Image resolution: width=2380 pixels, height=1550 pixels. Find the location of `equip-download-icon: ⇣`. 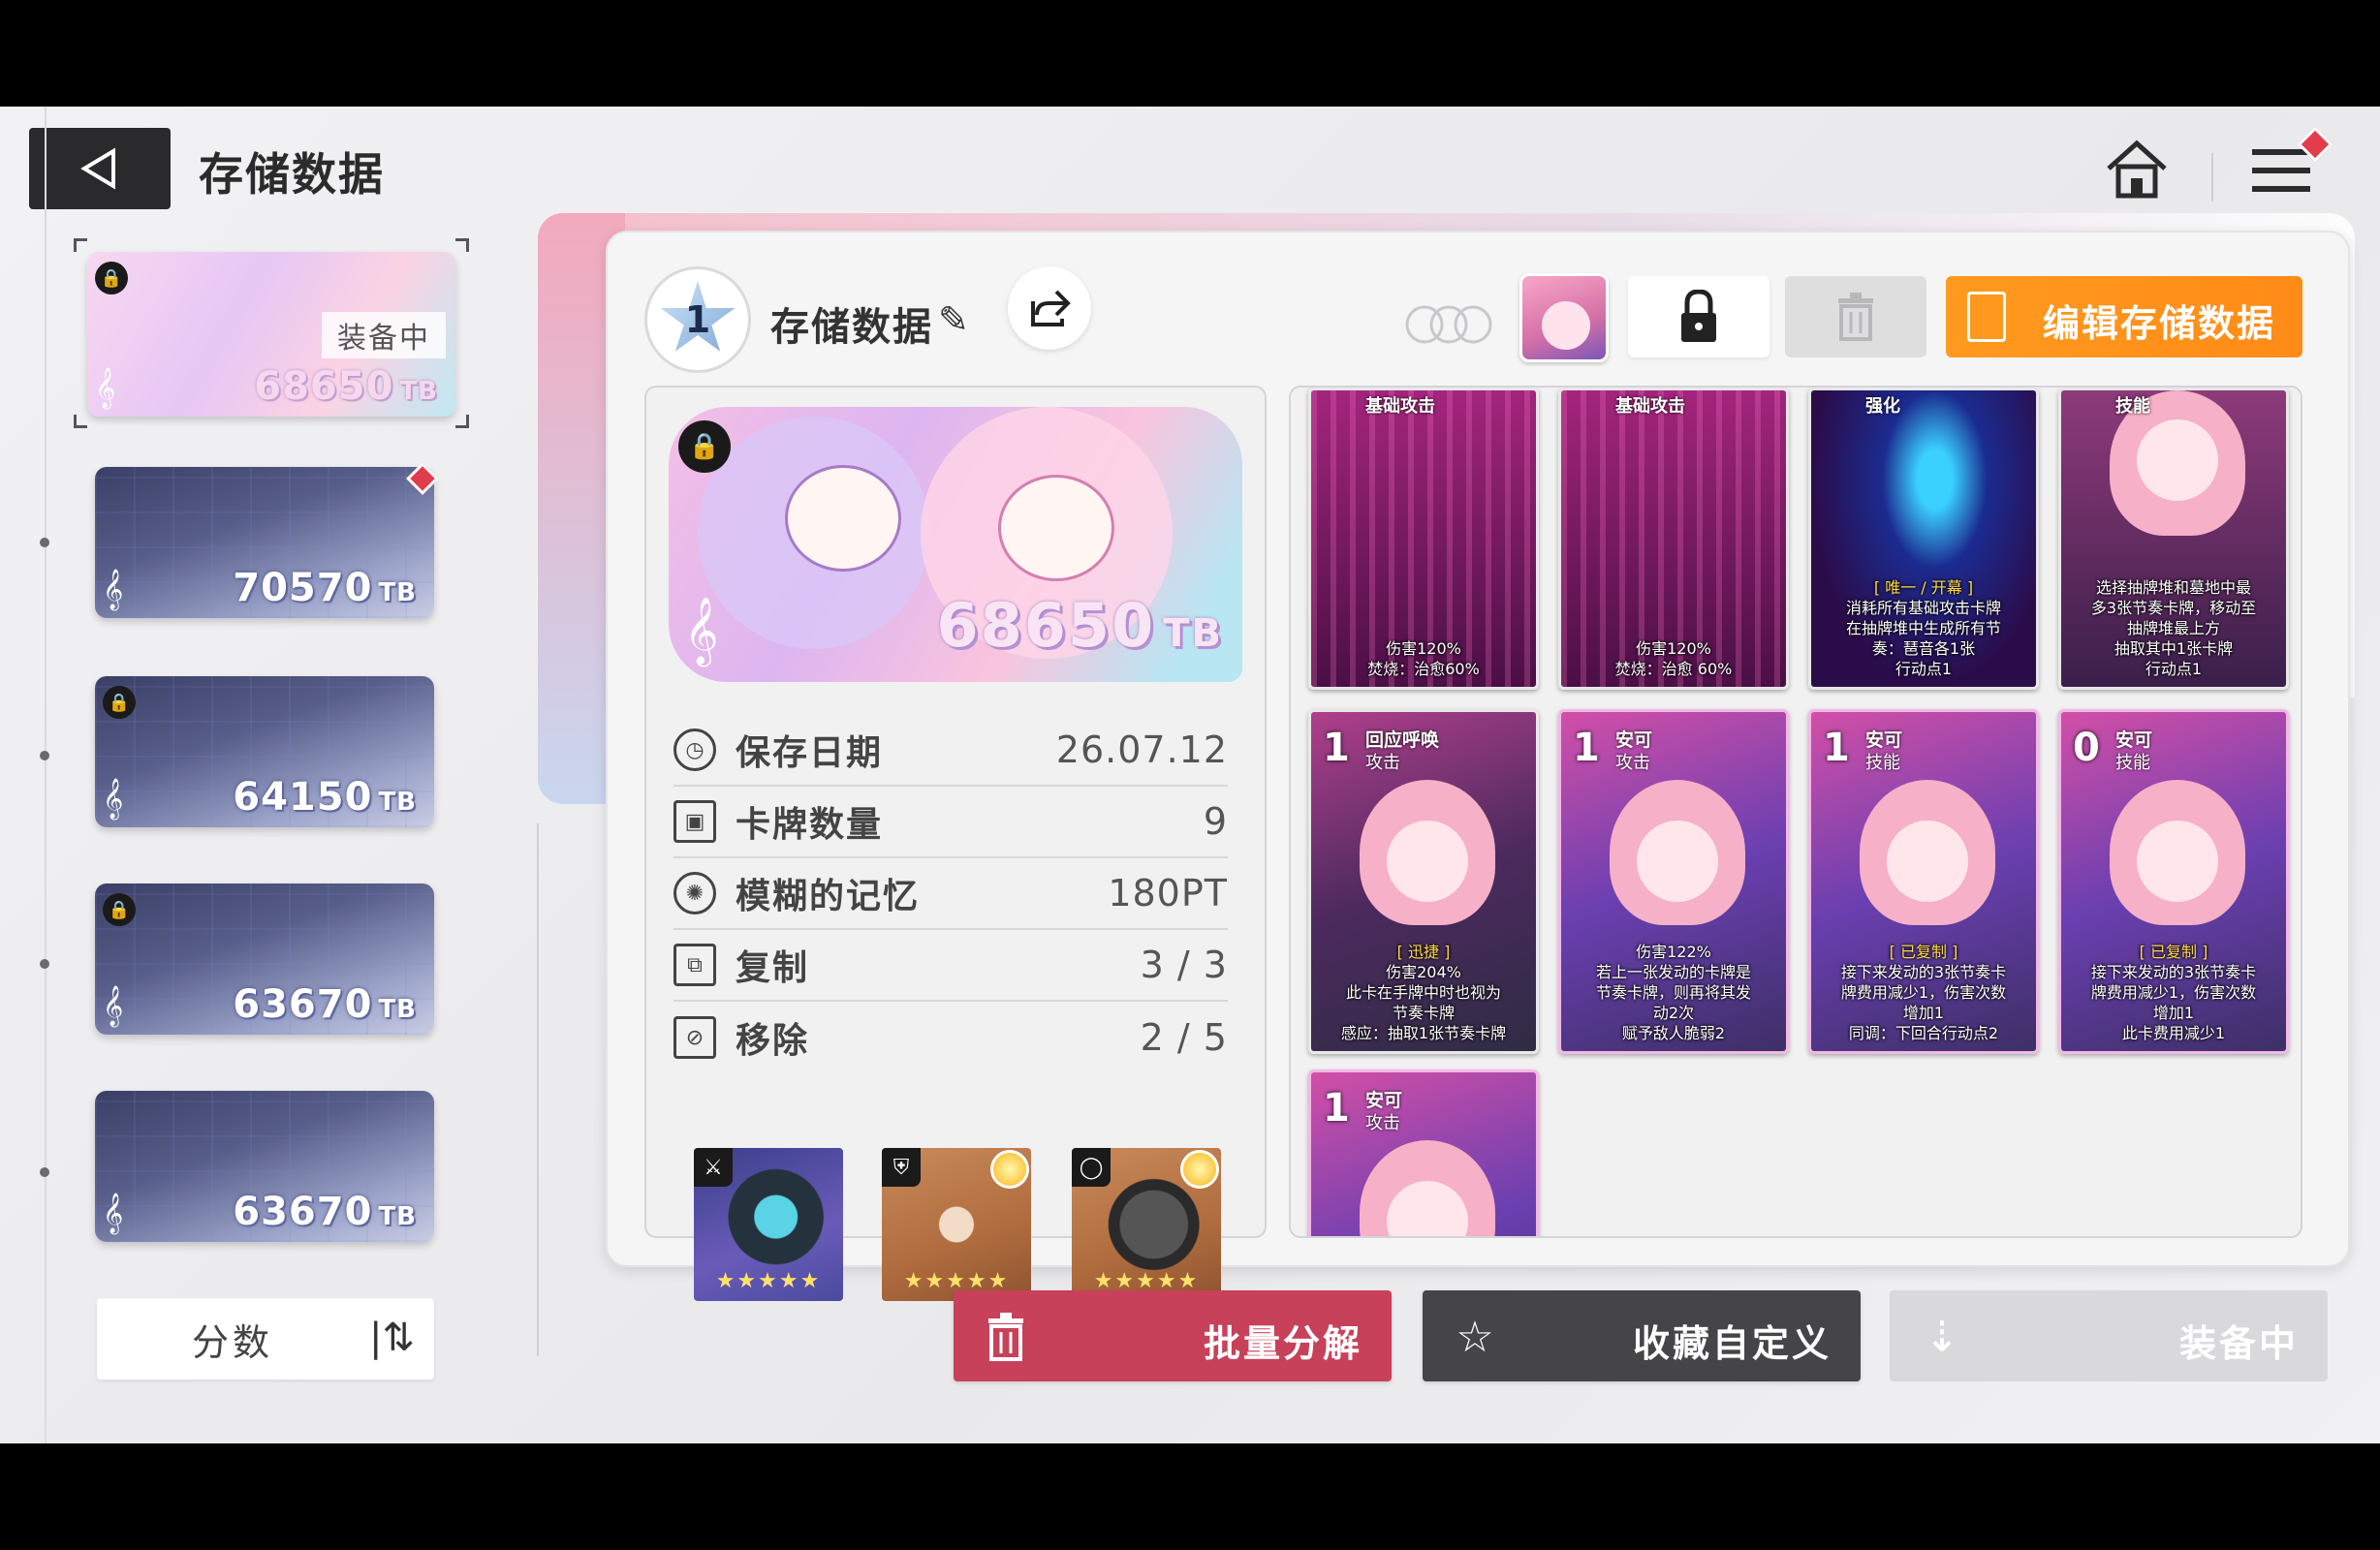

equip-download-icon: ⇣ is located at coordinates (1942, 1337).